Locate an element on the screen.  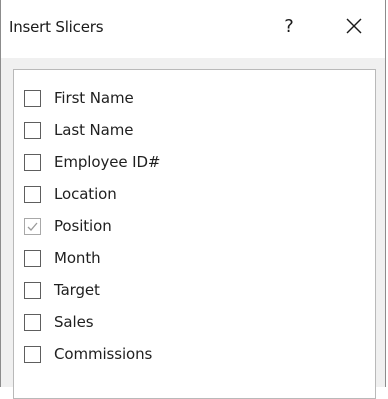
field-label: Target is located at coordinates (77, 290).